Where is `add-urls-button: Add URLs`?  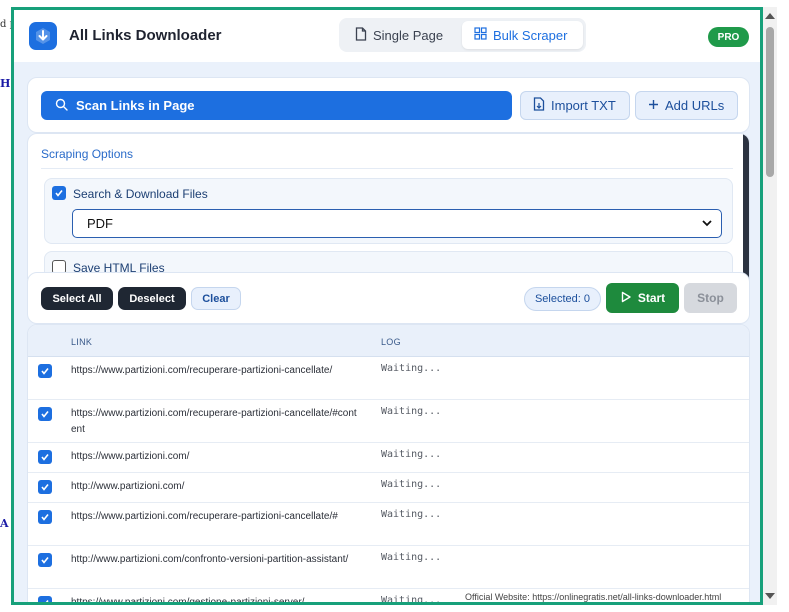 add-urls-button: Add URLs is located at coordinates (686, 105).